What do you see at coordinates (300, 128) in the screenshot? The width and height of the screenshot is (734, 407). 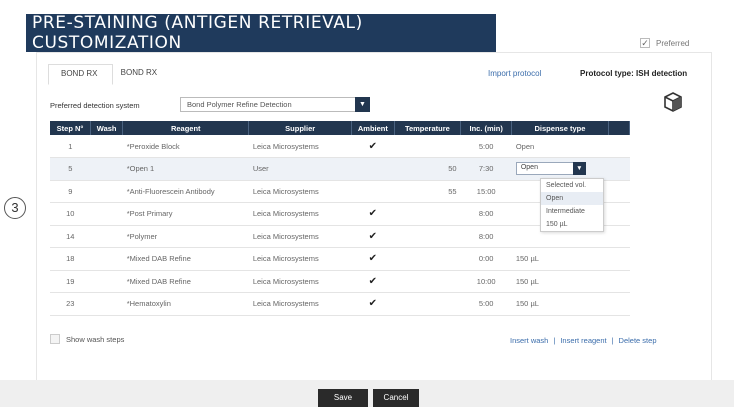 I see `col-supplier: Supplier` at bounding box center [300, 128].